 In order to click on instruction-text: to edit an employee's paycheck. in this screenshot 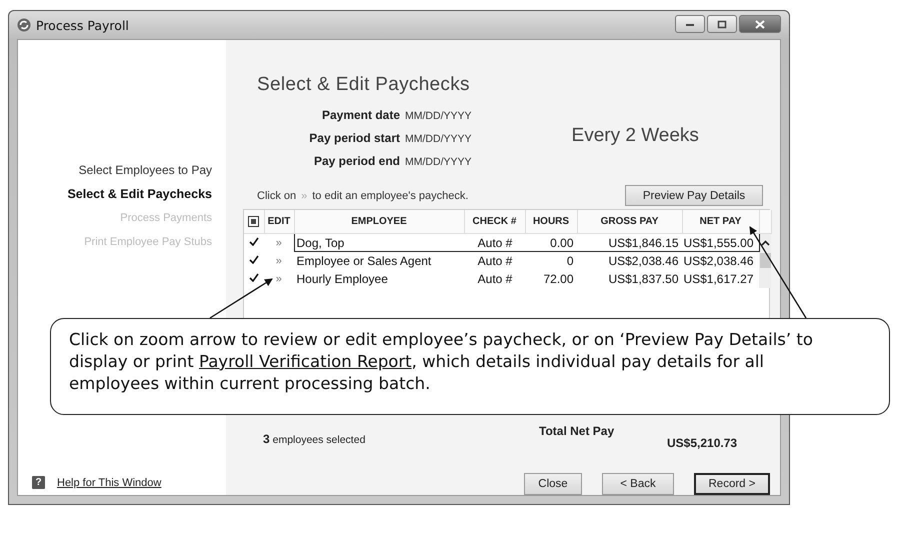, I will do `click(390, 196)`.